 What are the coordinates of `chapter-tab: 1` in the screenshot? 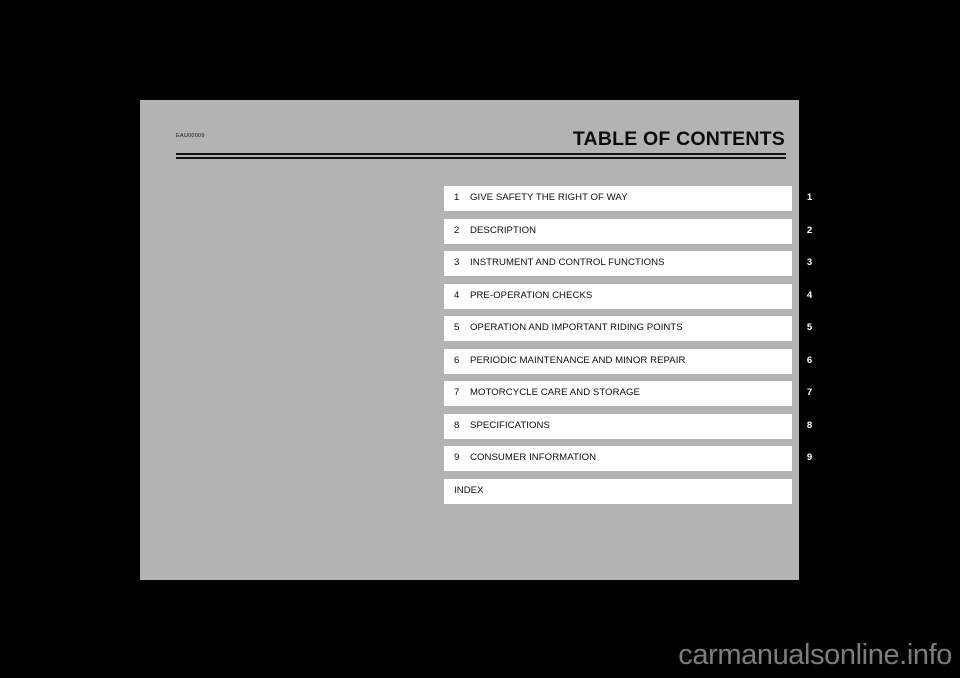 It's located at (809, 198).